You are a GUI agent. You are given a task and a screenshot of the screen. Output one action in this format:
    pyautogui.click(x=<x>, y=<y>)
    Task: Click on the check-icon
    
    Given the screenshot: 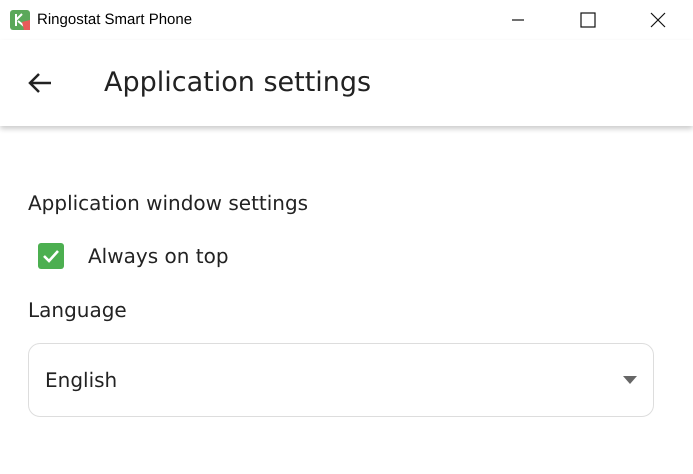 What is the action you would take?
    pyautogui.click(x=51, y=256)
    